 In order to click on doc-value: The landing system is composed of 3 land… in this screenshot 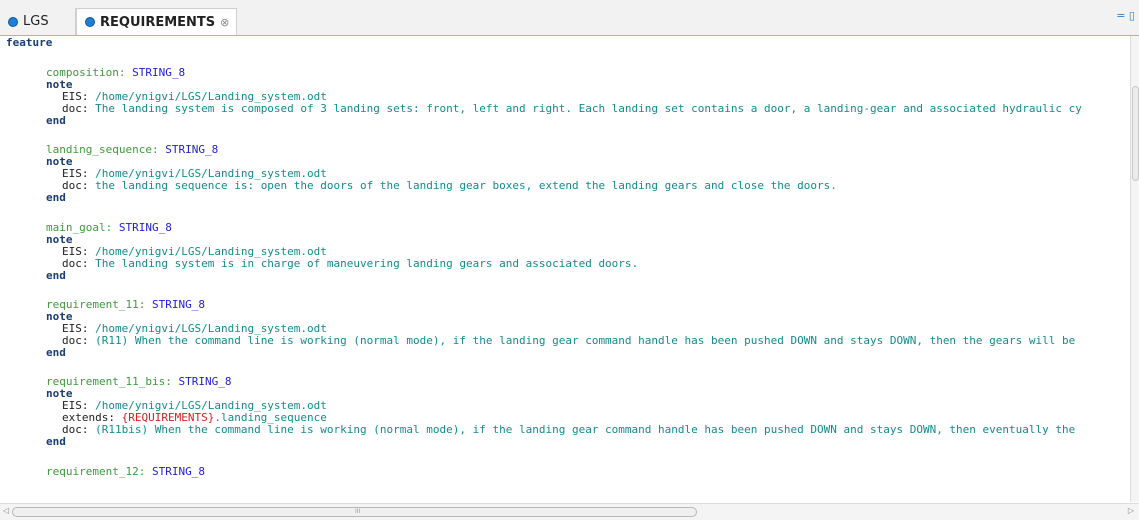, I will do `click(588, 108)`.